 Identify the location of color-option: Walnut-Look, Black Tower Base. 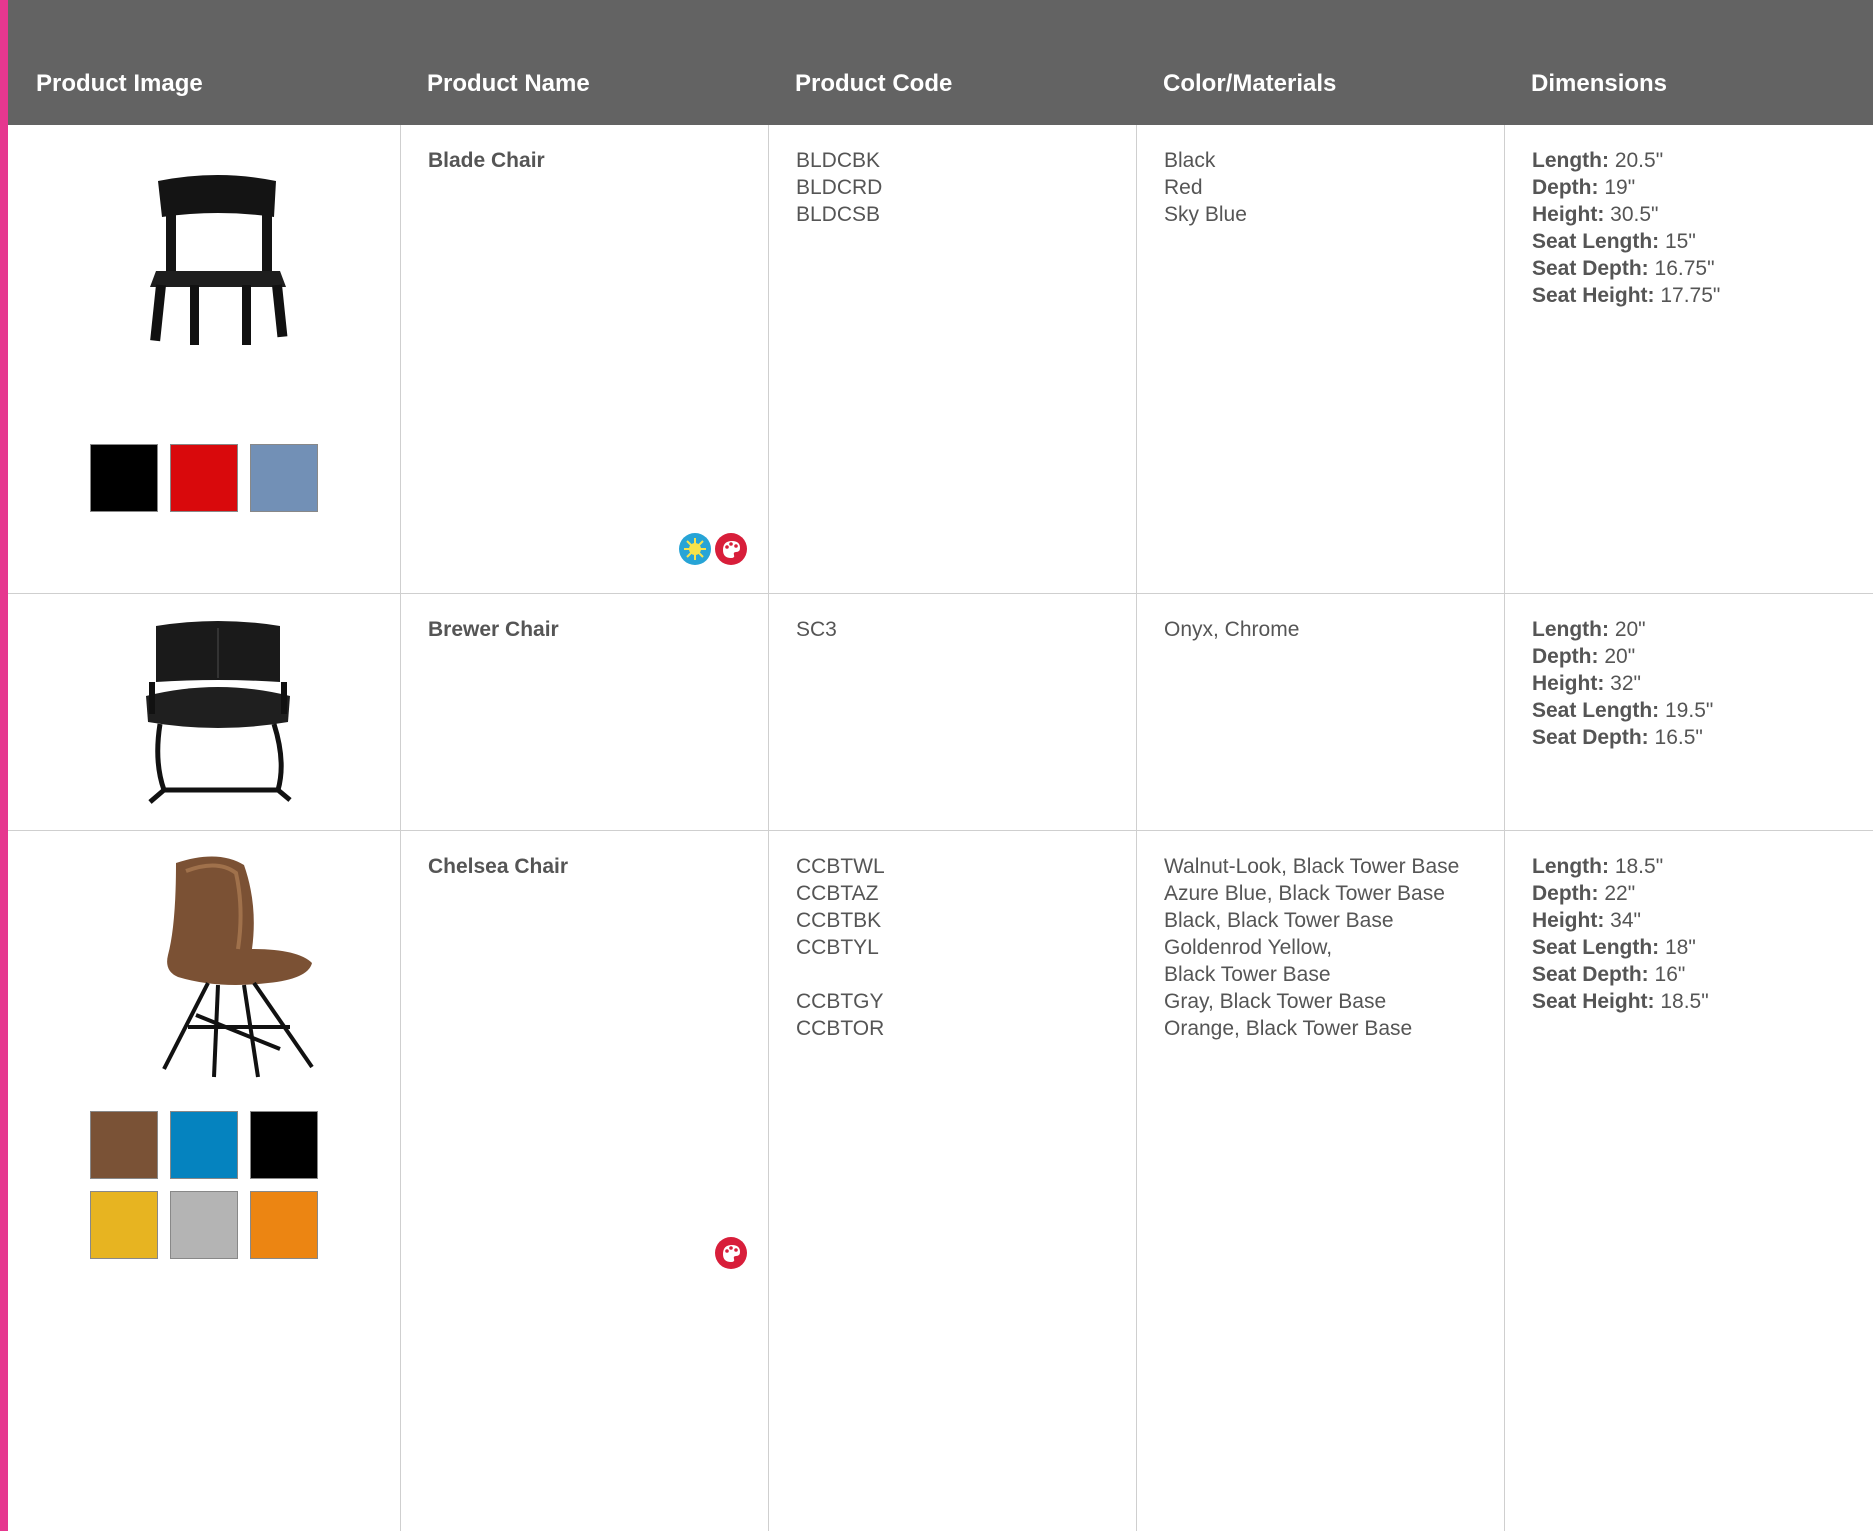
(1312, 866).